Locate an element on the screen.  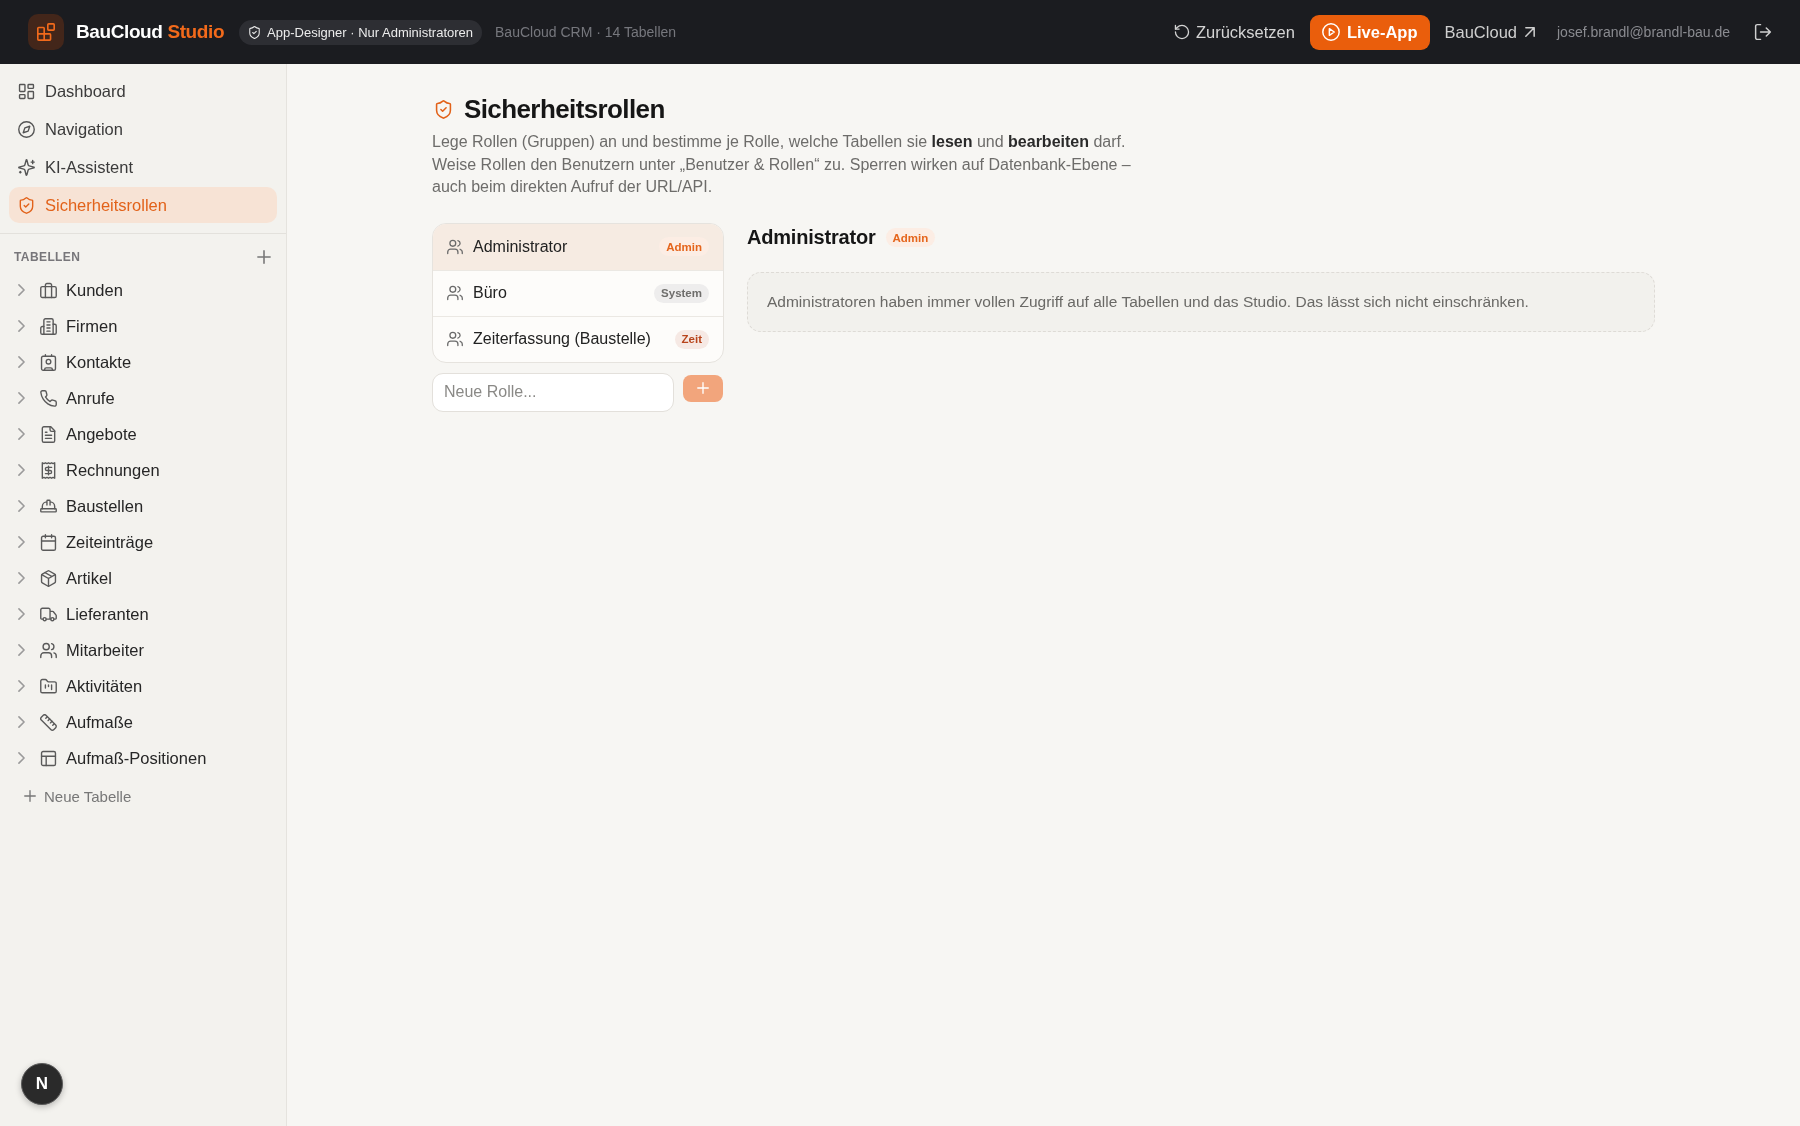
page-title: Sicherheitsrollen is located at coordinates (564, 109).